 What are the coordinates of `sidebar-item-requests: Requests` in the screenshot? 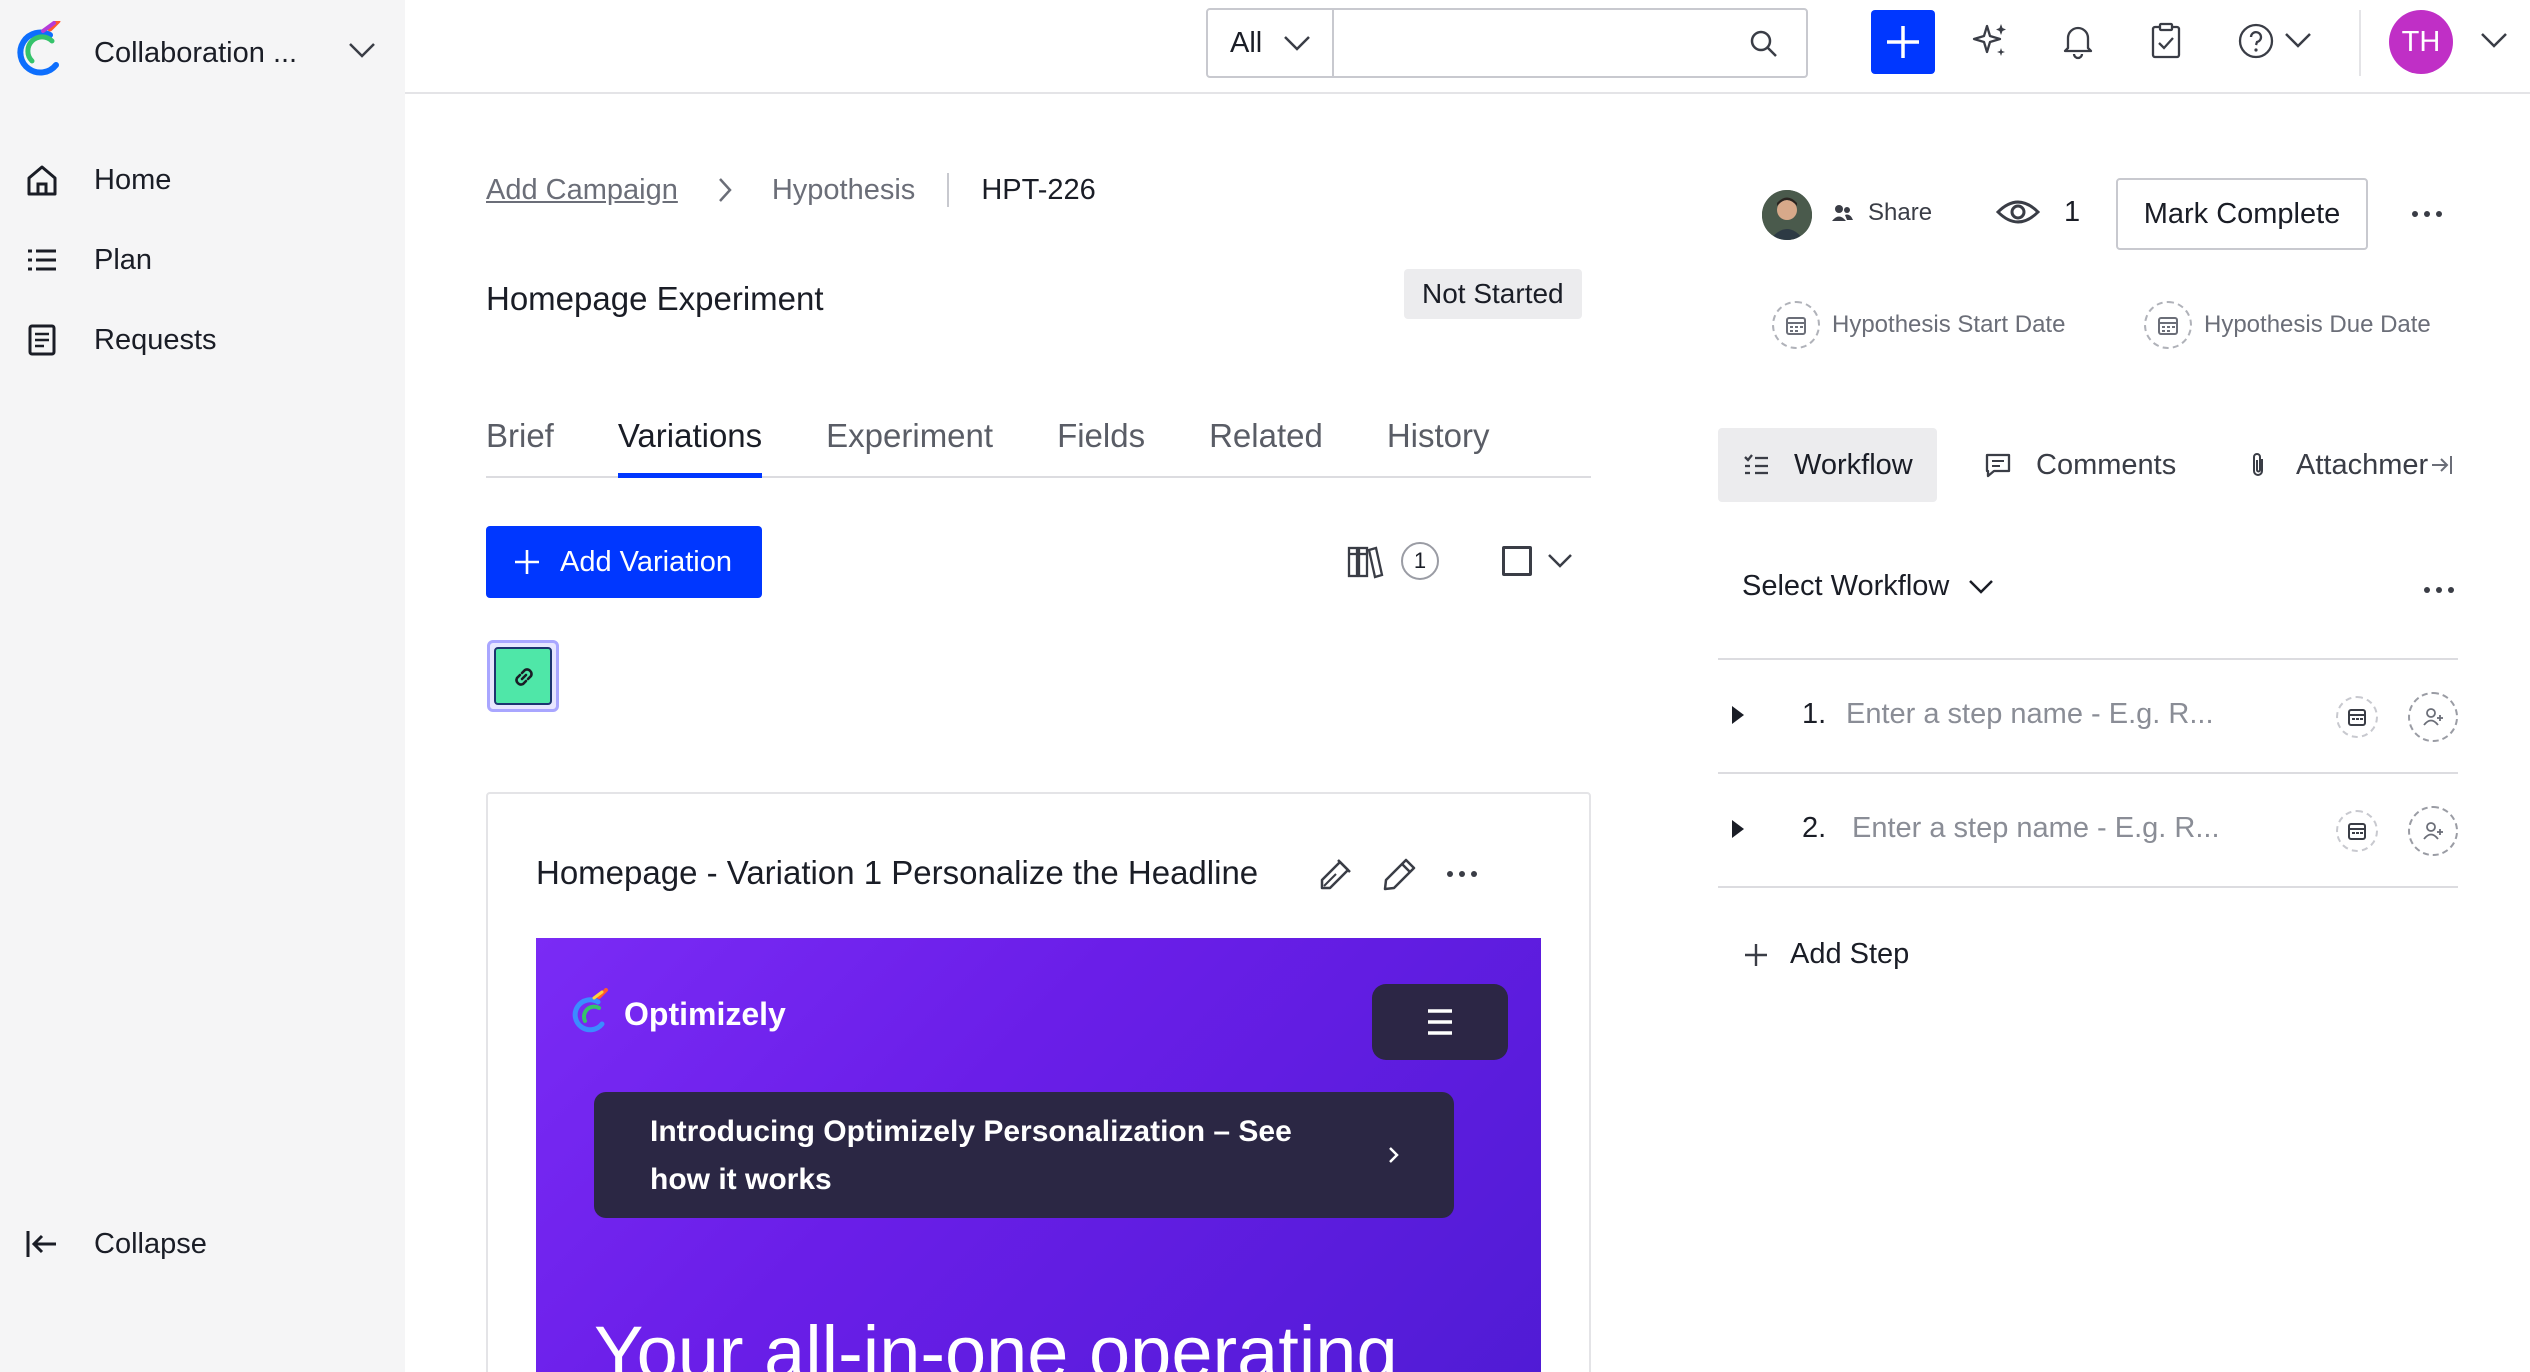 It's located at (202, 340).